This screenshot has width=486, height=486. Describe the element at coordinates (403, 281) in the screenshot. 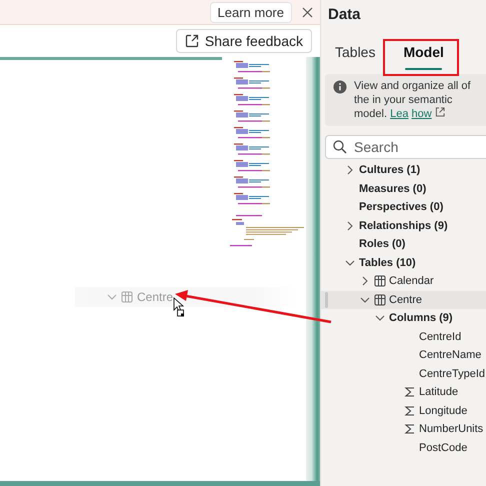

I see `tree-item: Calendar` at that location.